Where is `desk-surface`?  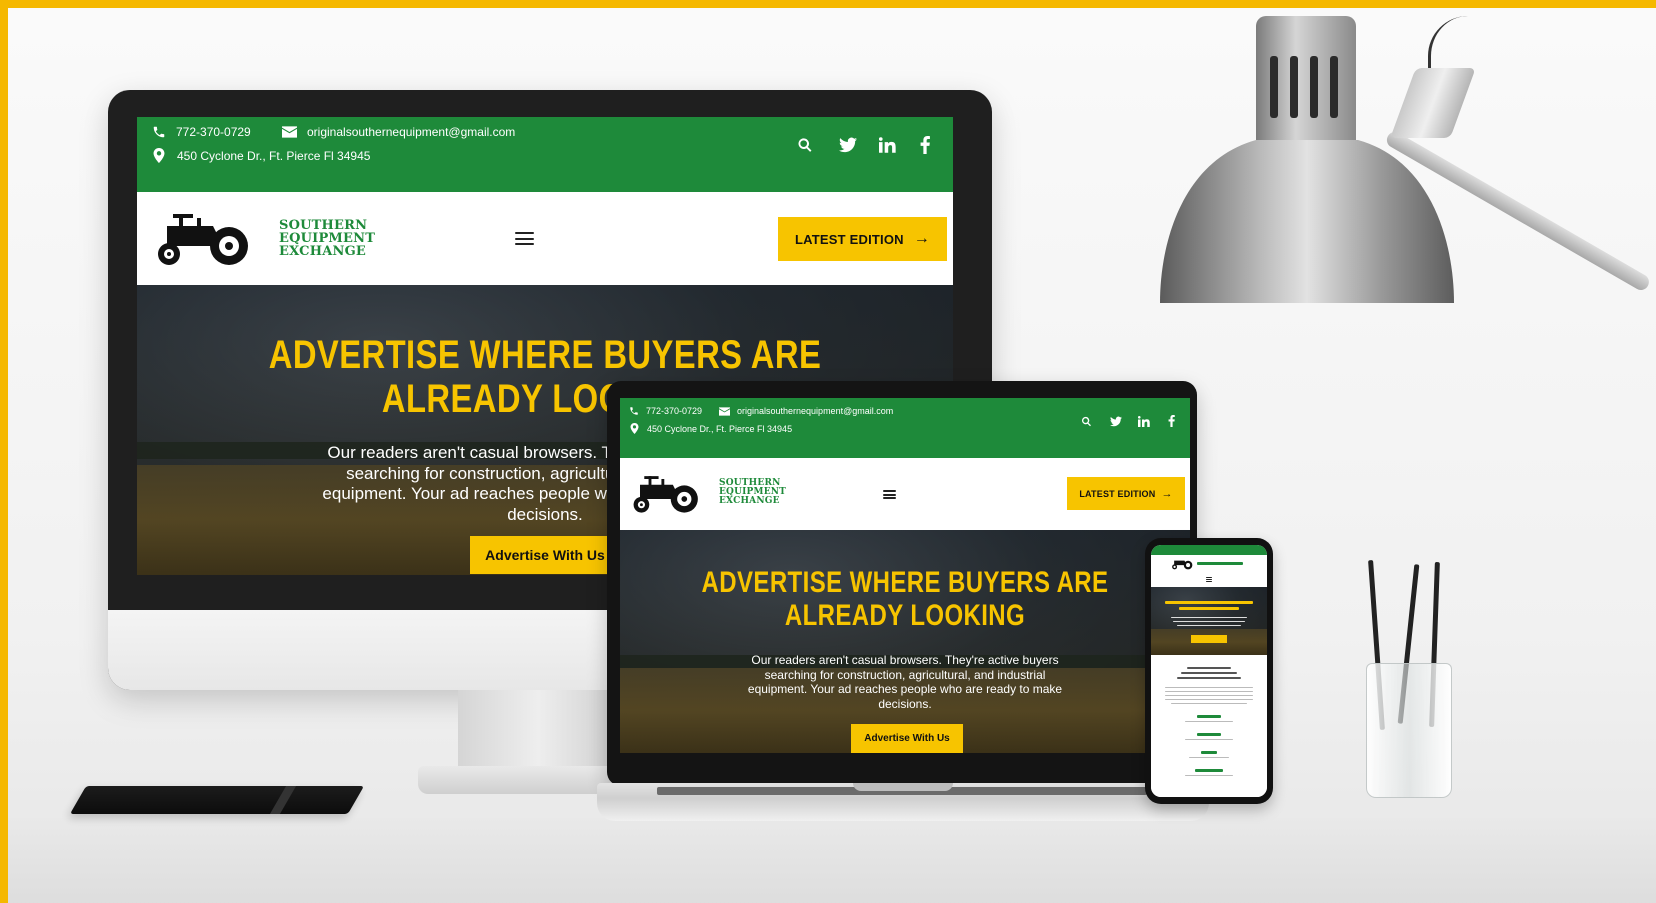 desk-surface is located at coordinates (832, 860).